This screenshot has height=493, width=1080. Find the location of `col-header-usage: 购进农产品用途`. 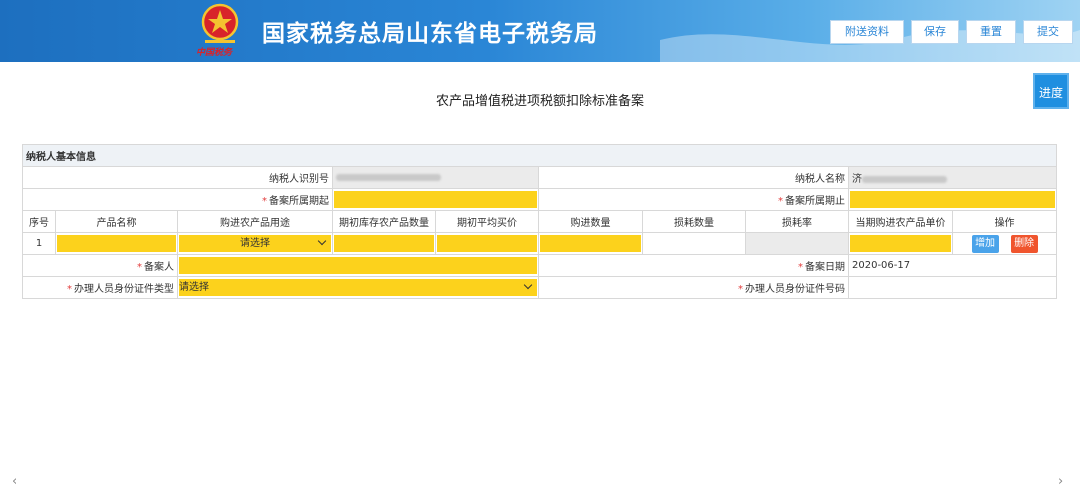

col-header-usage: 购进农产品用途 is located at coordinates (255, 221).